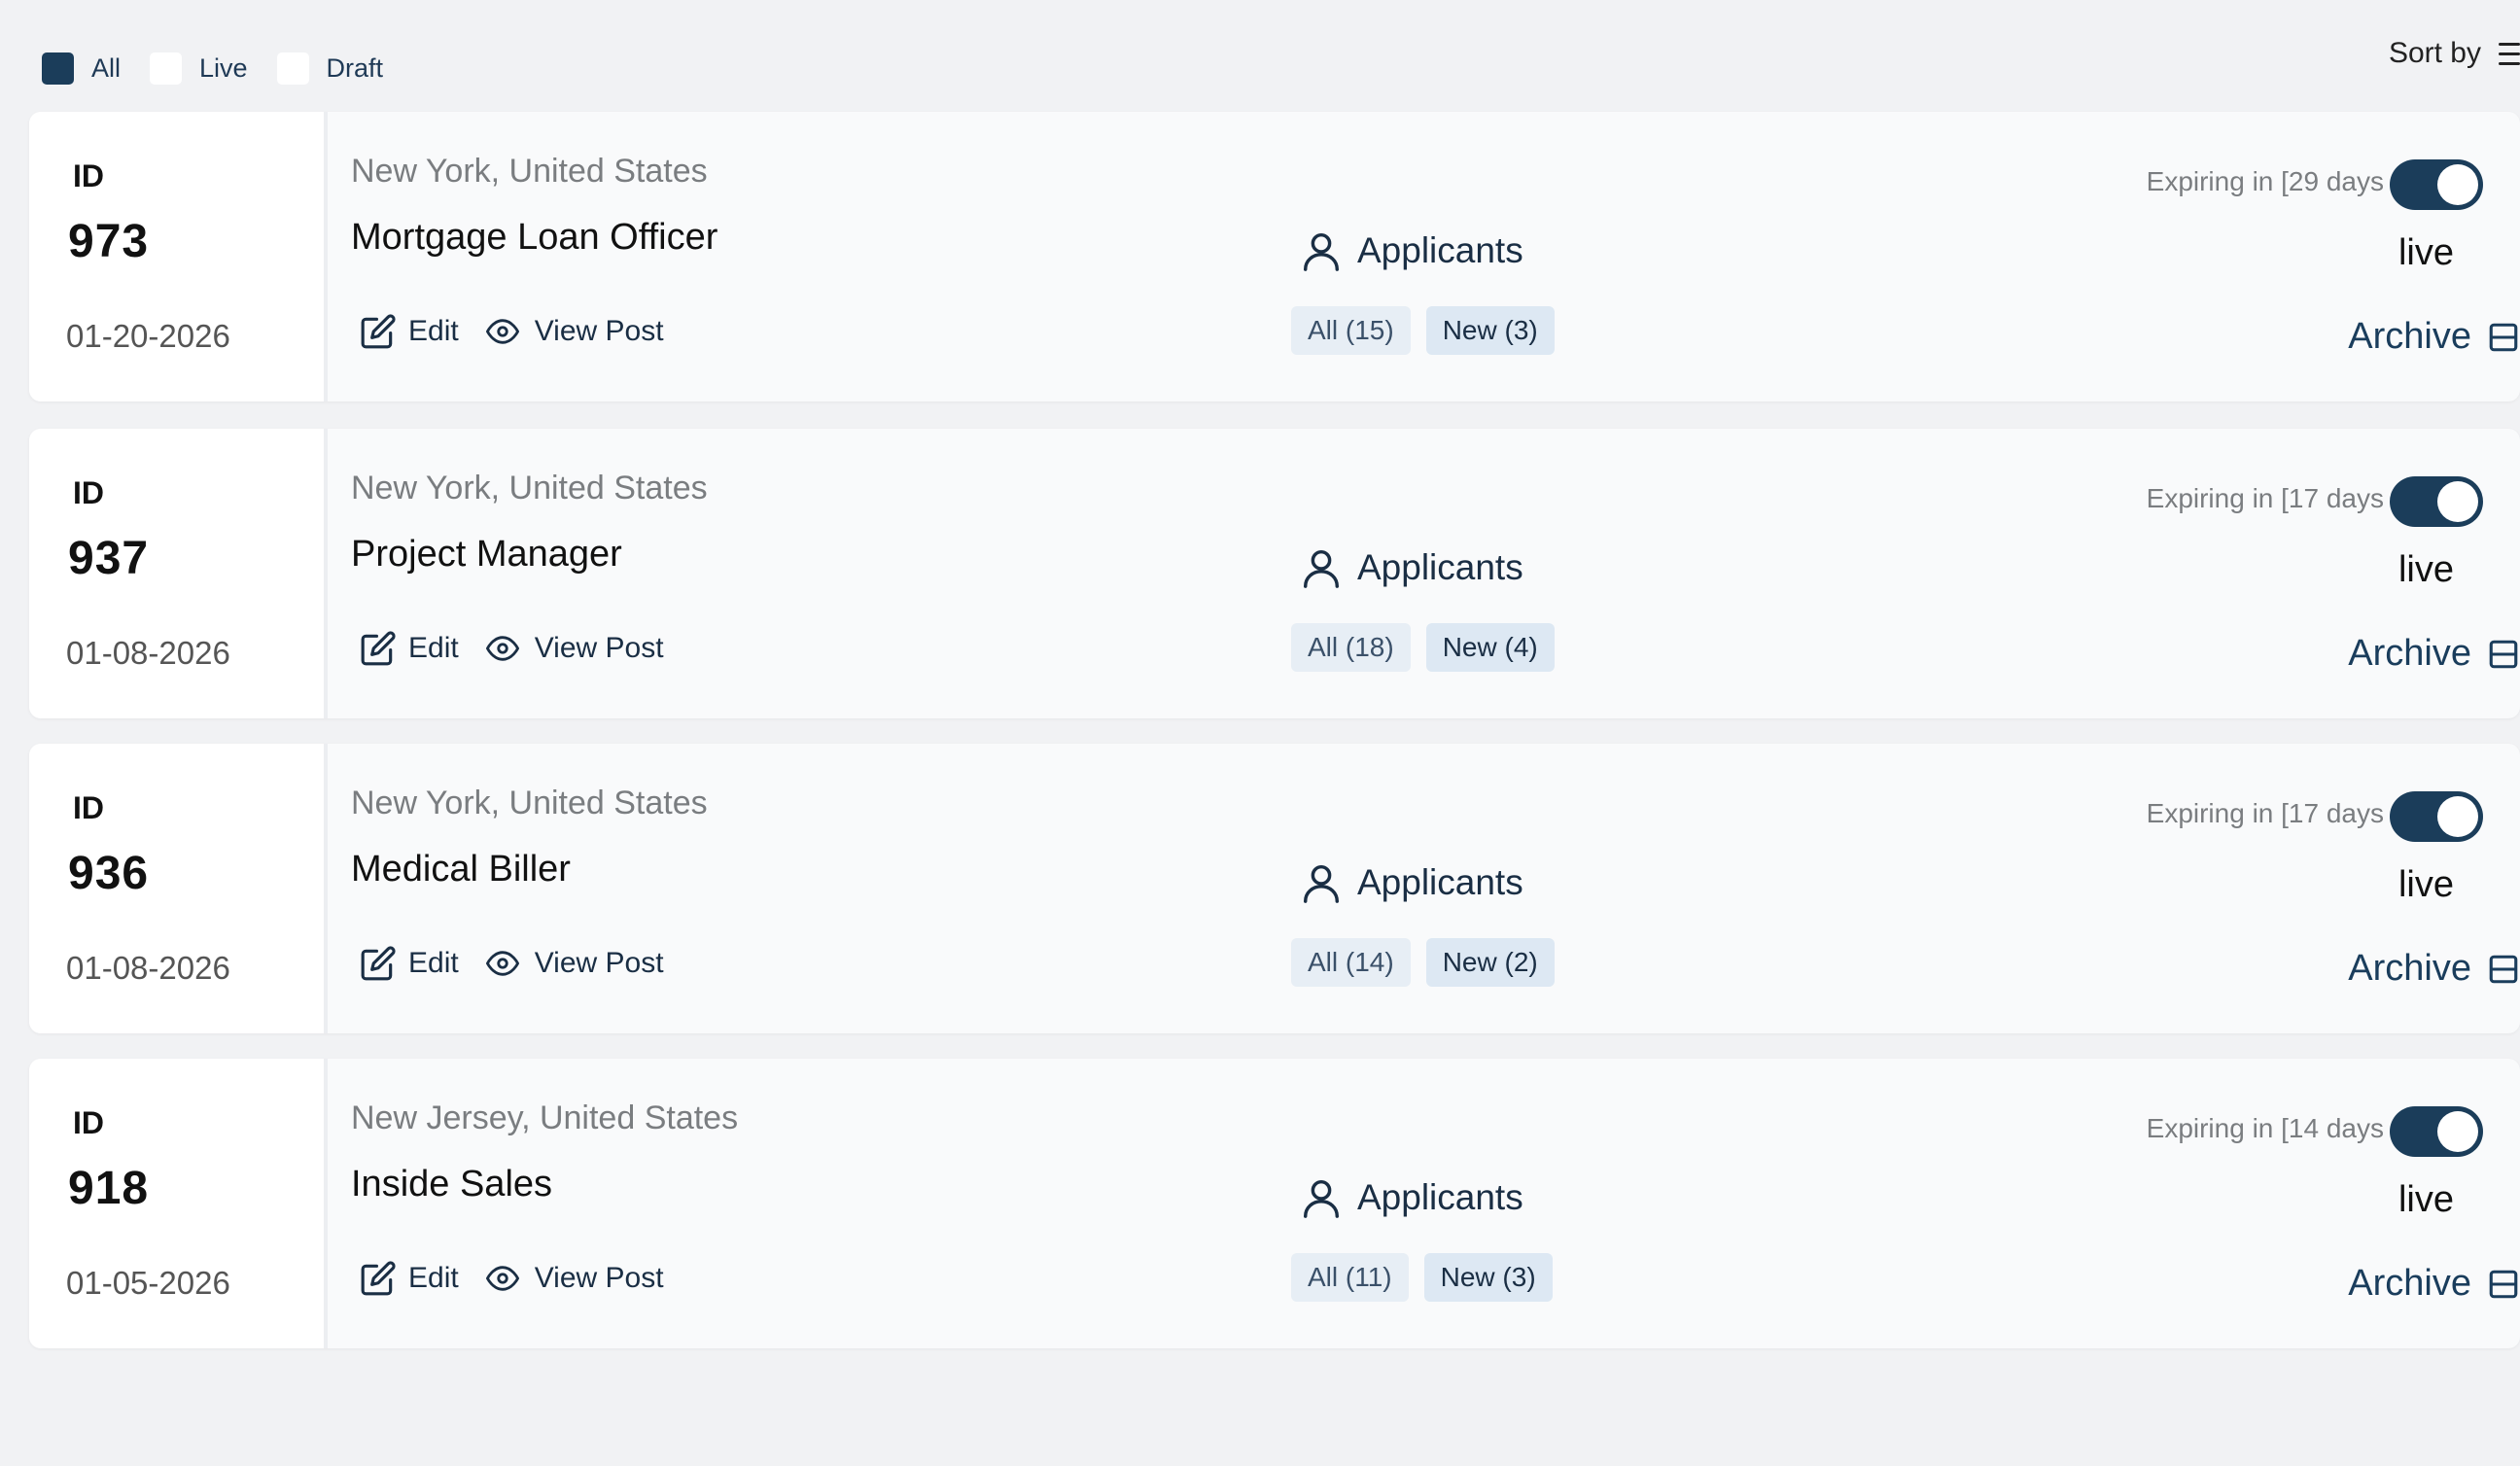 The width and height of the screenshot is (2520, 1466). What do you see at coordinates (109, 1189) in the screenshot?
I see `job-id: 918` at bounding box center [109, 1189].